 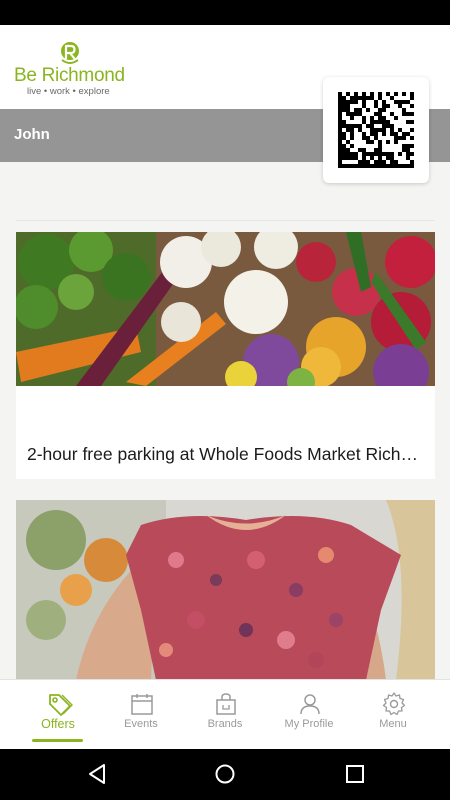 I want to click on home-circle-icon, so click(x=225, y=774).